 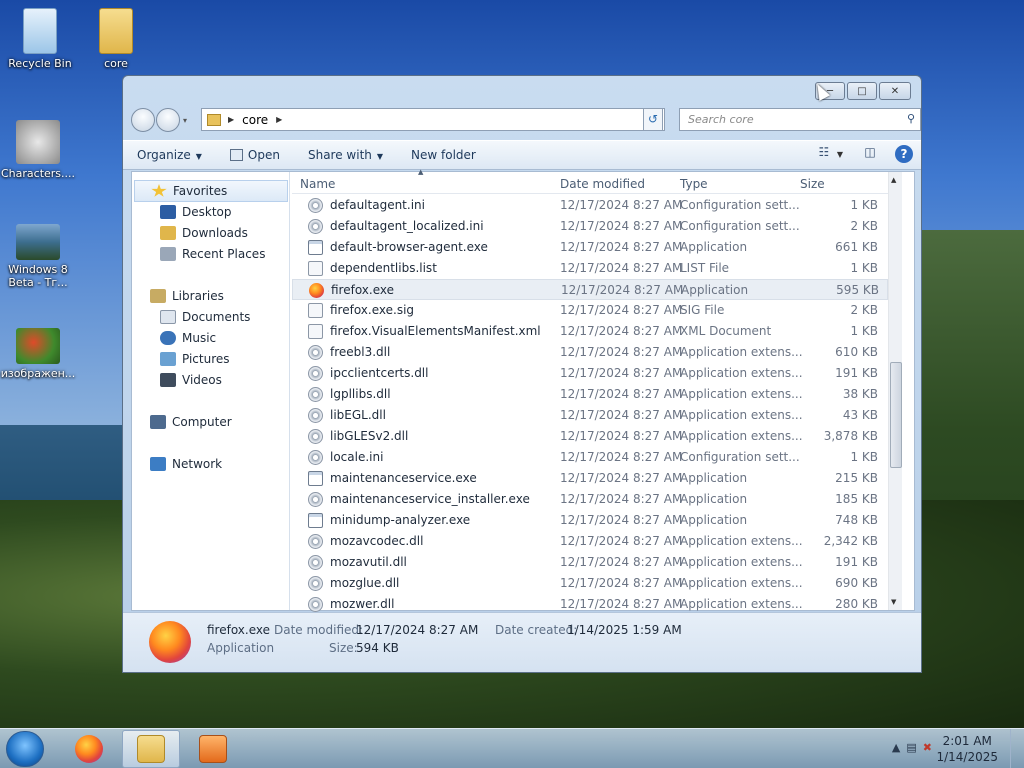 I want to click on nav-desktop: Desktop, so click(x=196, y=212).